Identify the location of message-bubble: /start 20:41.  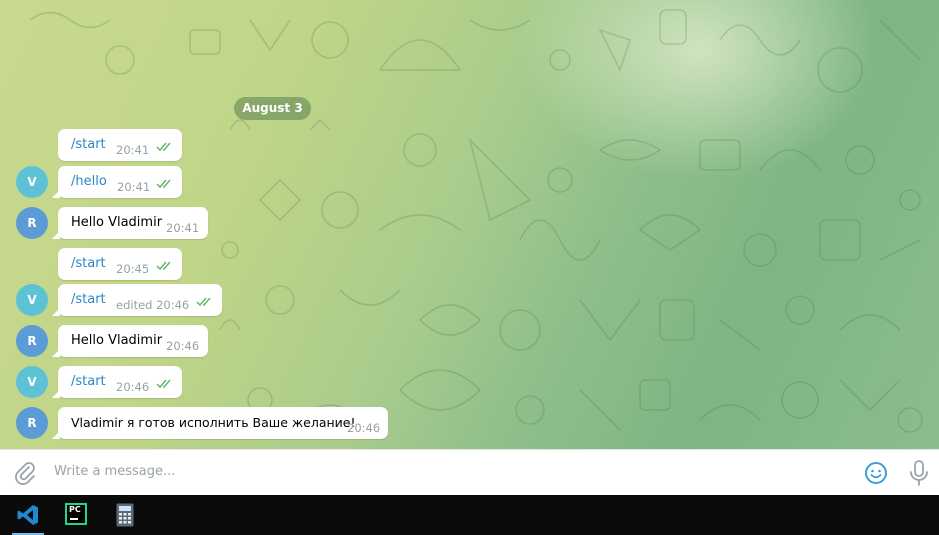
(120, 145).